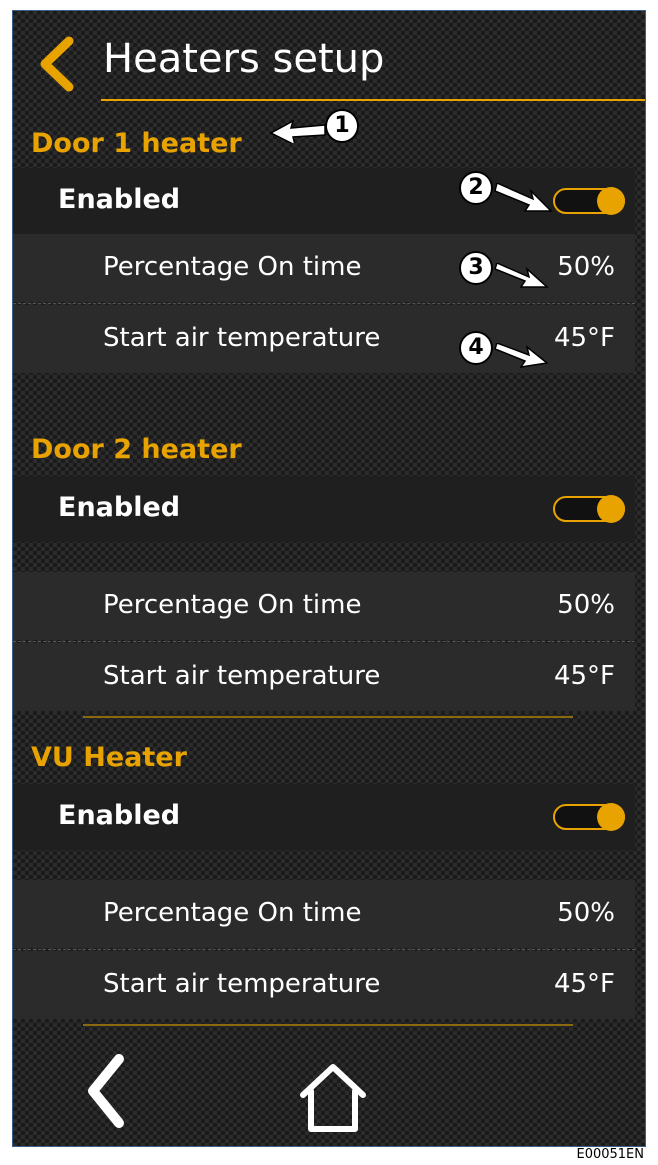  What do you see at coordinates (610, 1154) in the screenshot?
I see `figure-code: E00051EN` at bounding box center [610, 1154].